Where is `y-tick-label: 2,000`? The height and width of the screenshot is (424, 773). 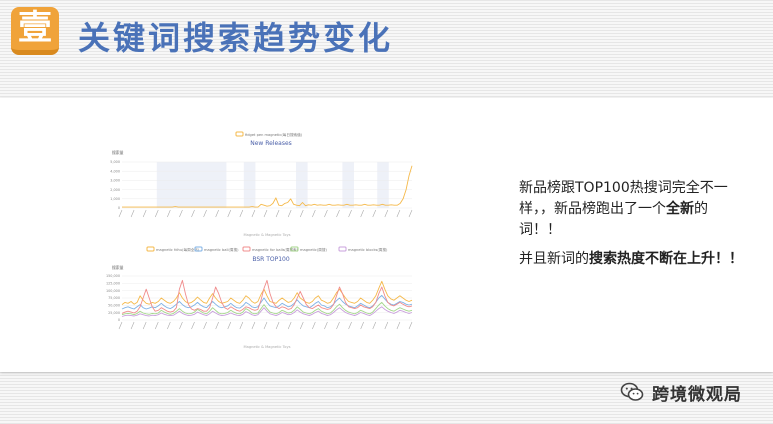
y-tick-label: 2,000 is located at coordinates (115, 190).